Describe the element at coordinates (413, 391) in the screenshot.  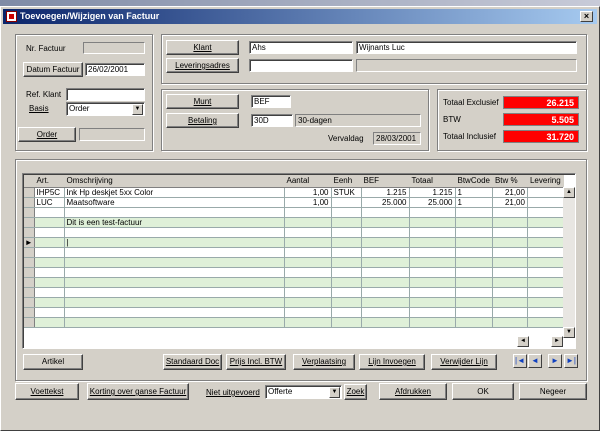
I see `afdrukken-button: Afdrukken` at that location.